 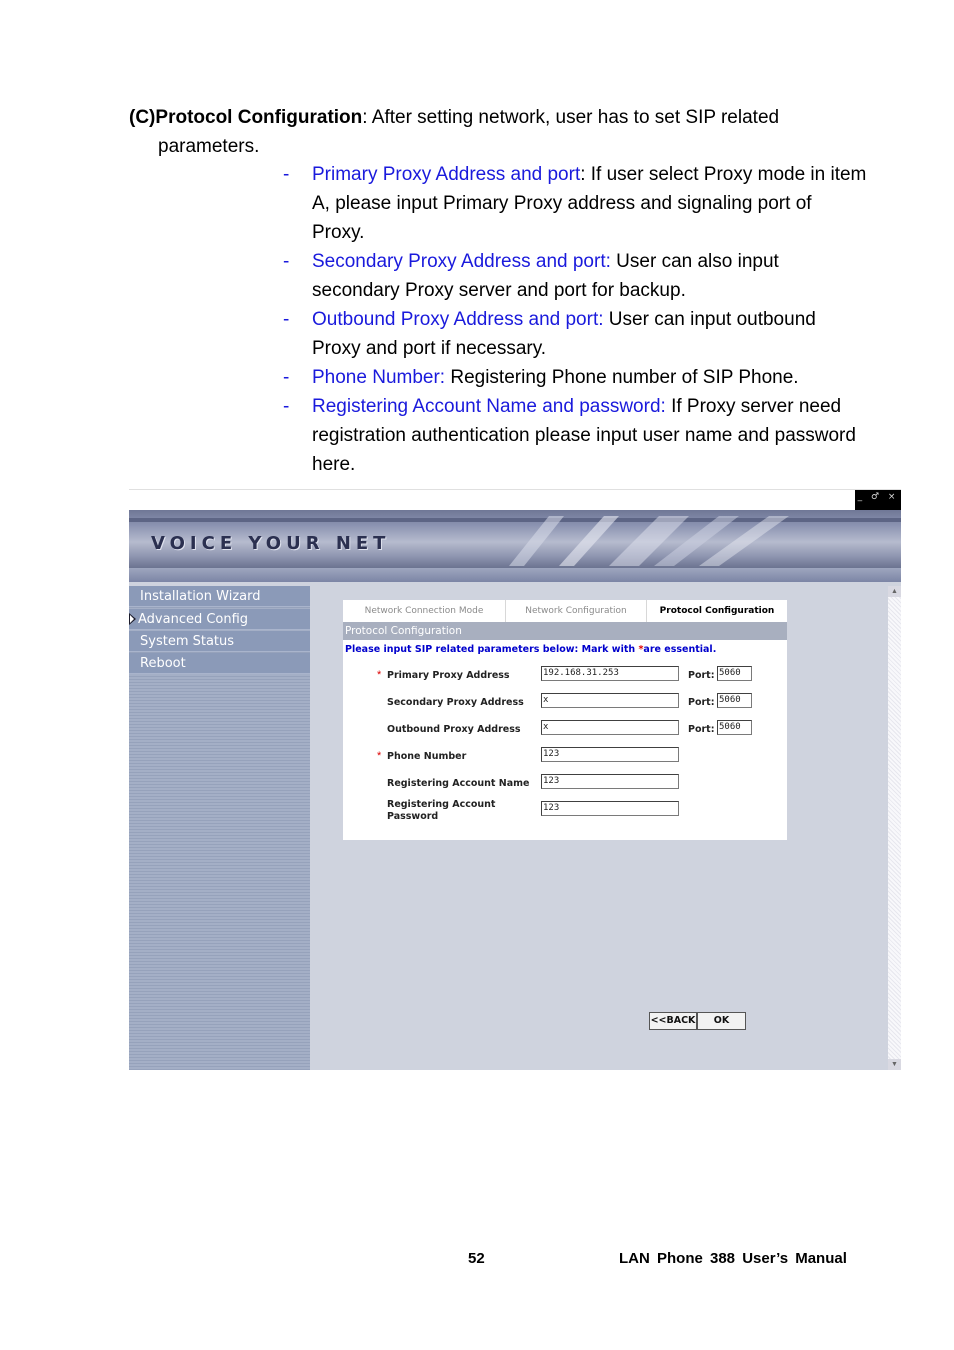 What do you see at coordinates (894, 828) in the screenshot?
I see `vertical-scrollbar: ▲ ▼` at bounding box center [894, 828].